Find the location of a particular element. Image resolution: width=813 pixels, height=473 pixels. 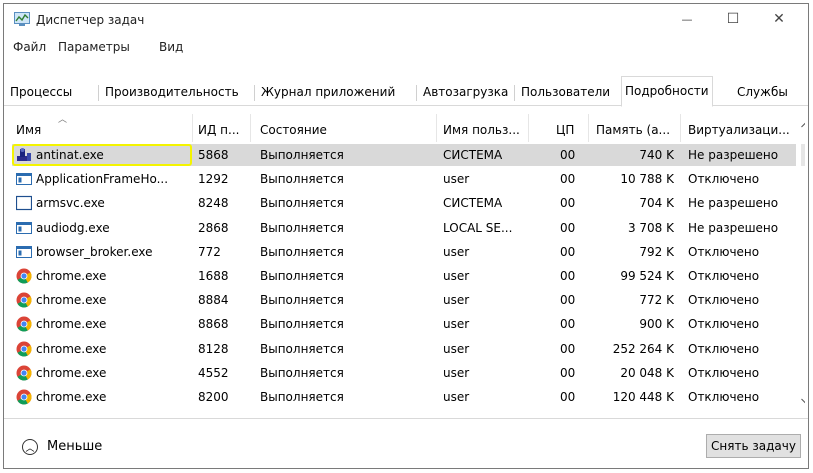

cell-memory: 792 K is located at coordinates (656, 251).